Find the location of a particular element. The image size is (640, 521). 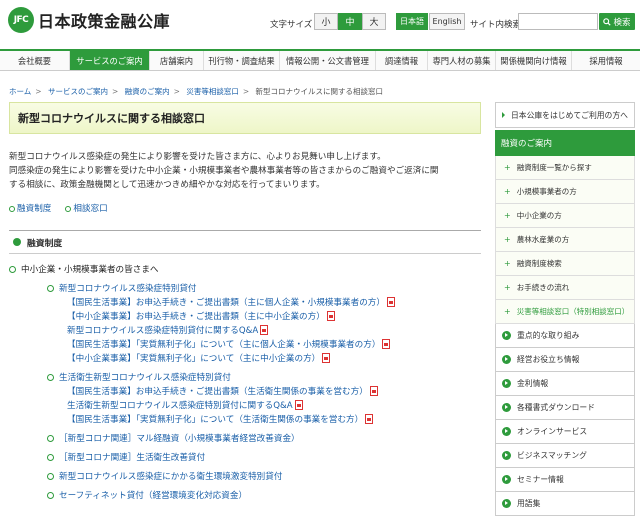

intro-line: する相談に、政策金融機関として迅速かつきめ細やかな対応を行ってまいります。 is located at coordinates (167, 185).